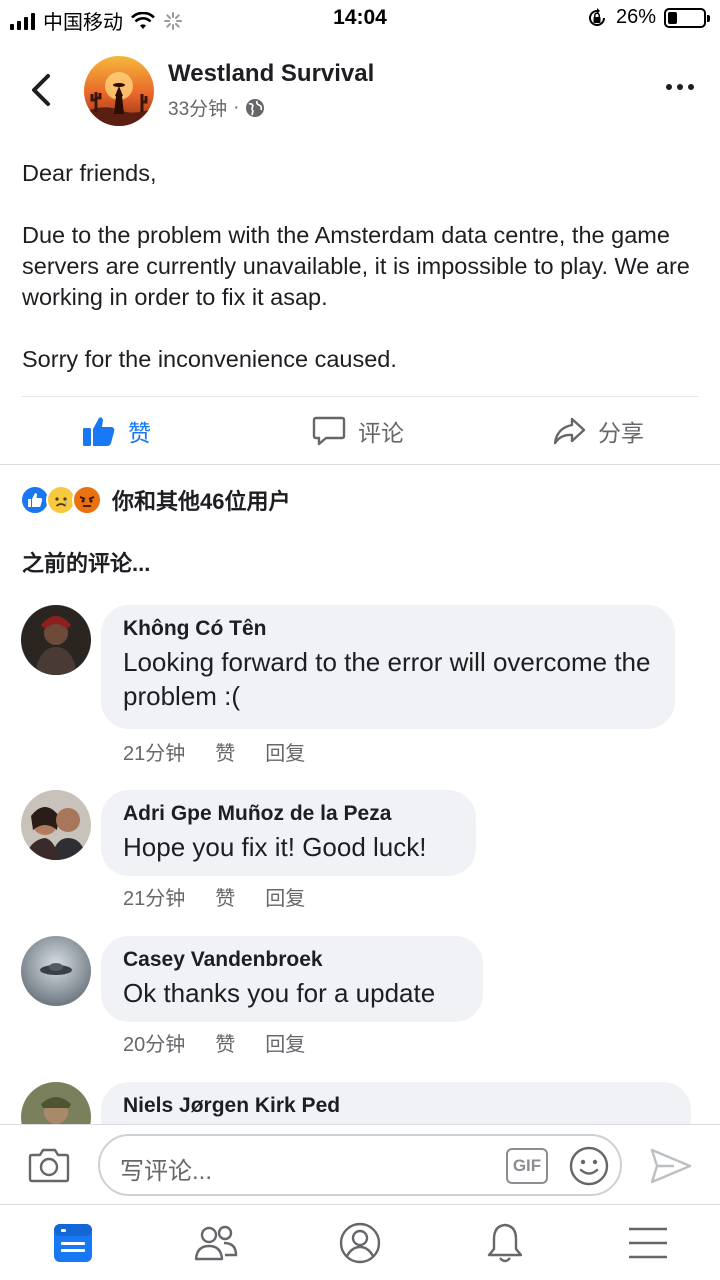  I want to click on send-icon, so click(671, 1166).